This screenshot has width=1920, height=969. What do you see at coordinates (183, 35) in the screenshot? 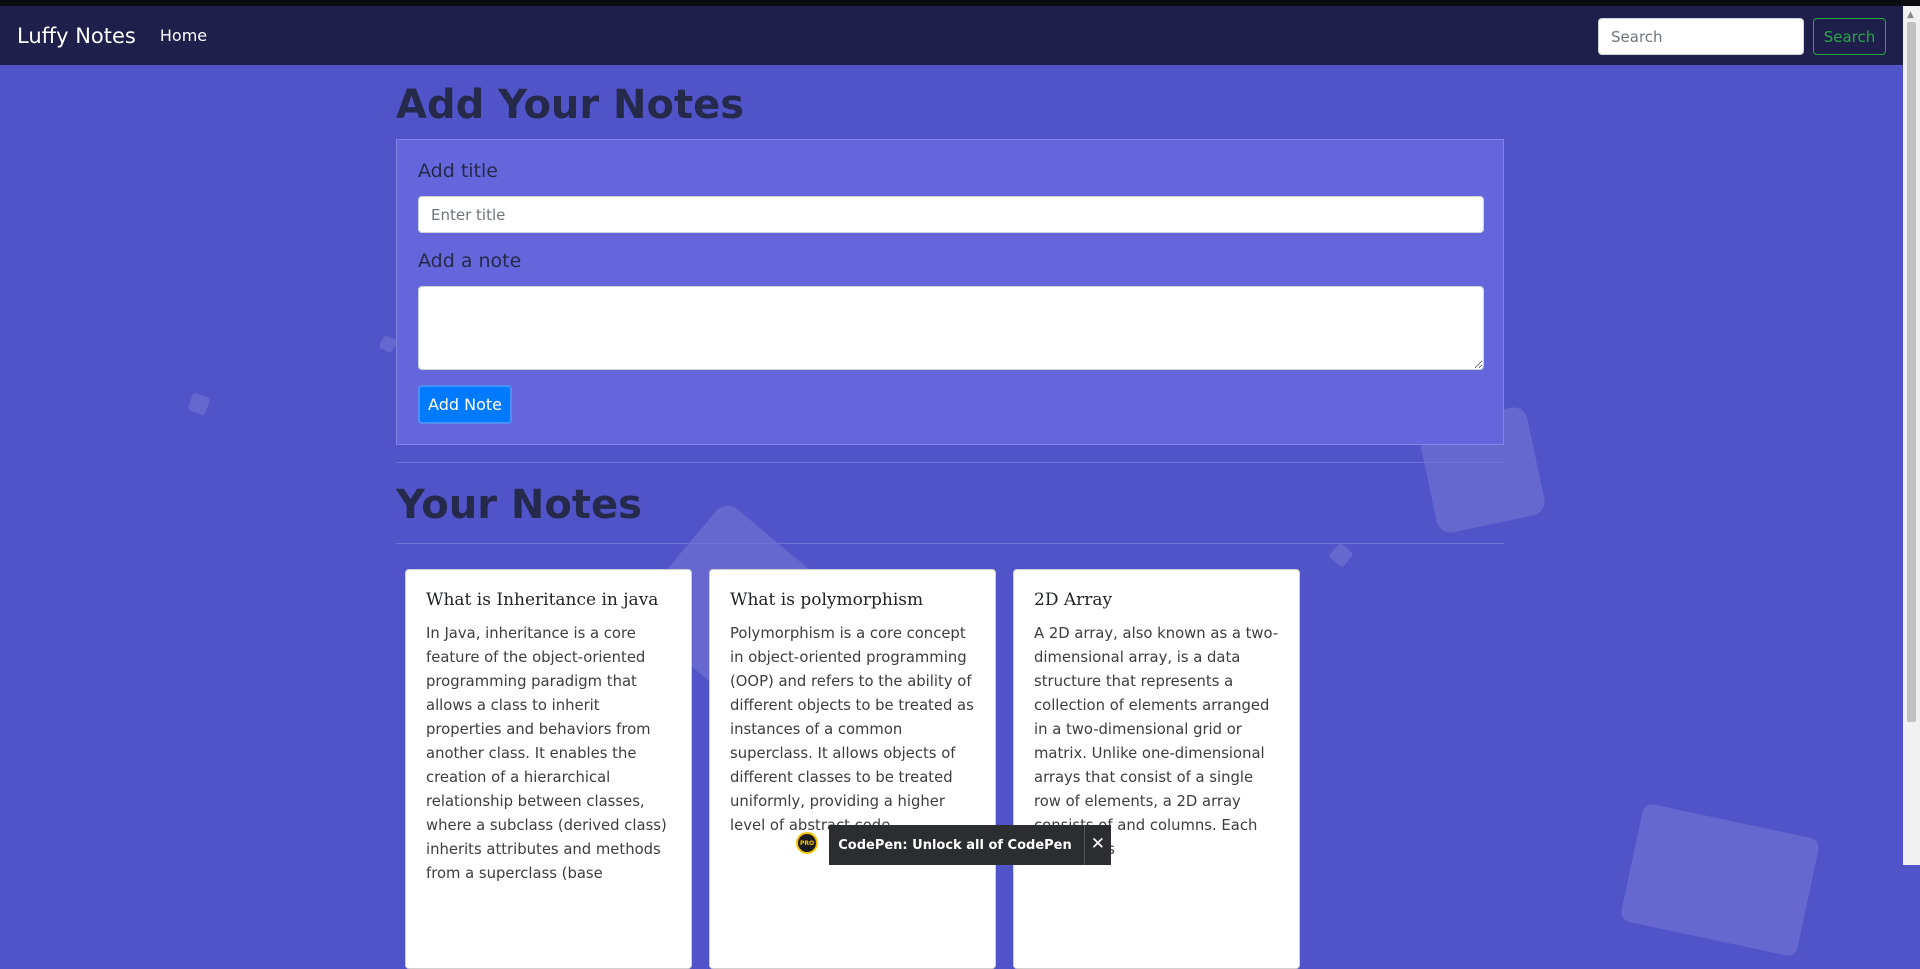
I see `nav-home-link: Home` at bounding box center [183, 35].